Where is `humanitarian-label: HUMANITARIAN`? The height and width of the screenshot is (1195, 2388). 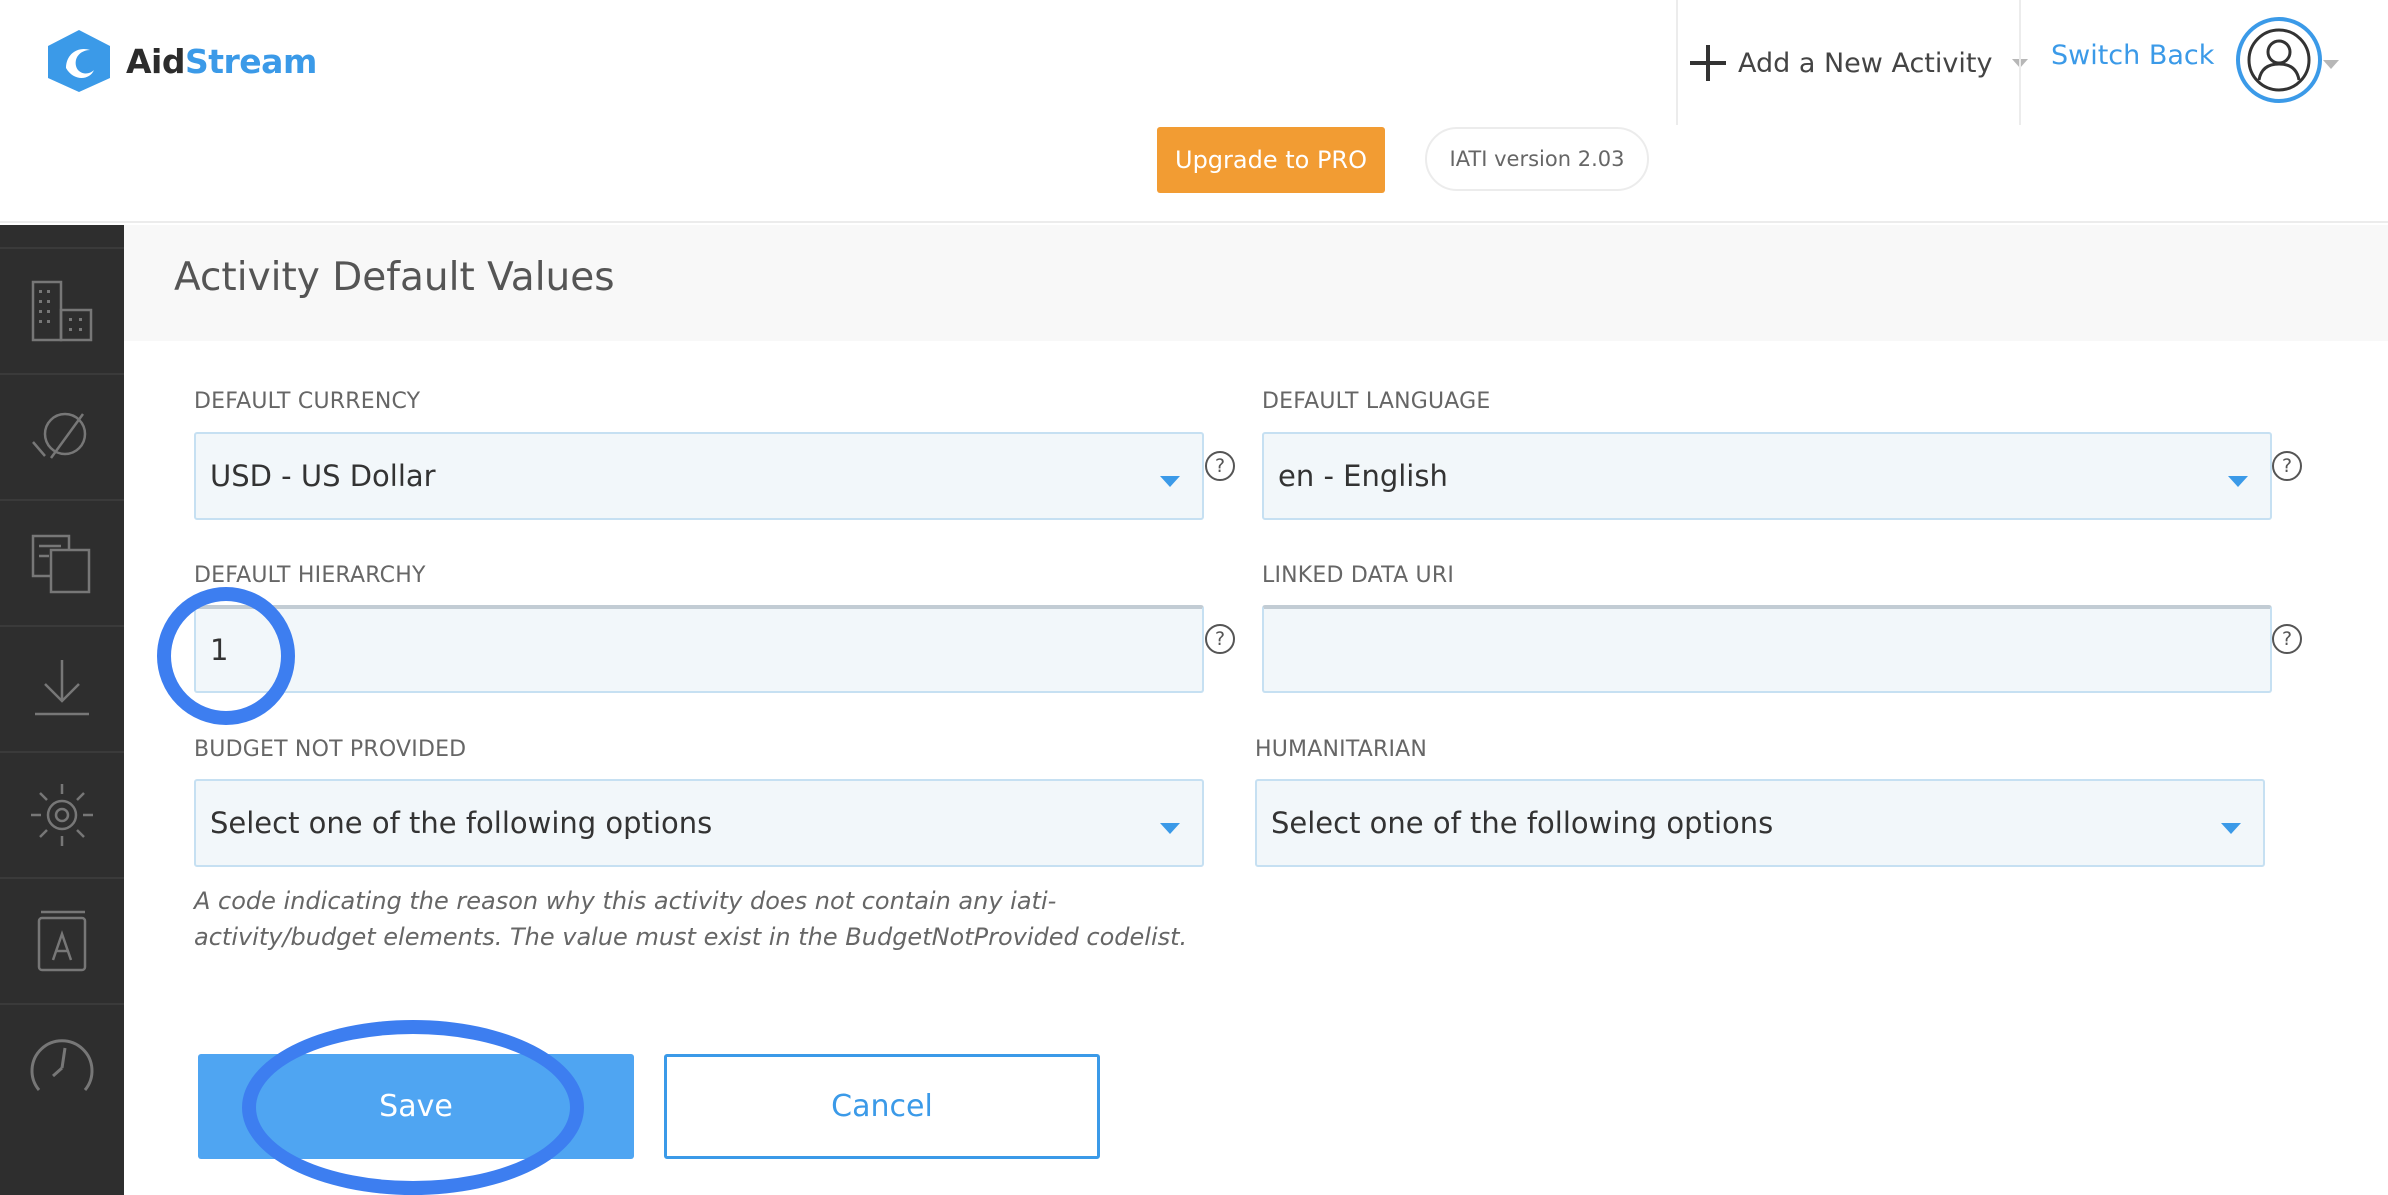 humanitarian-label: HUMANITARIAN is located at coordinates (1341, 749).